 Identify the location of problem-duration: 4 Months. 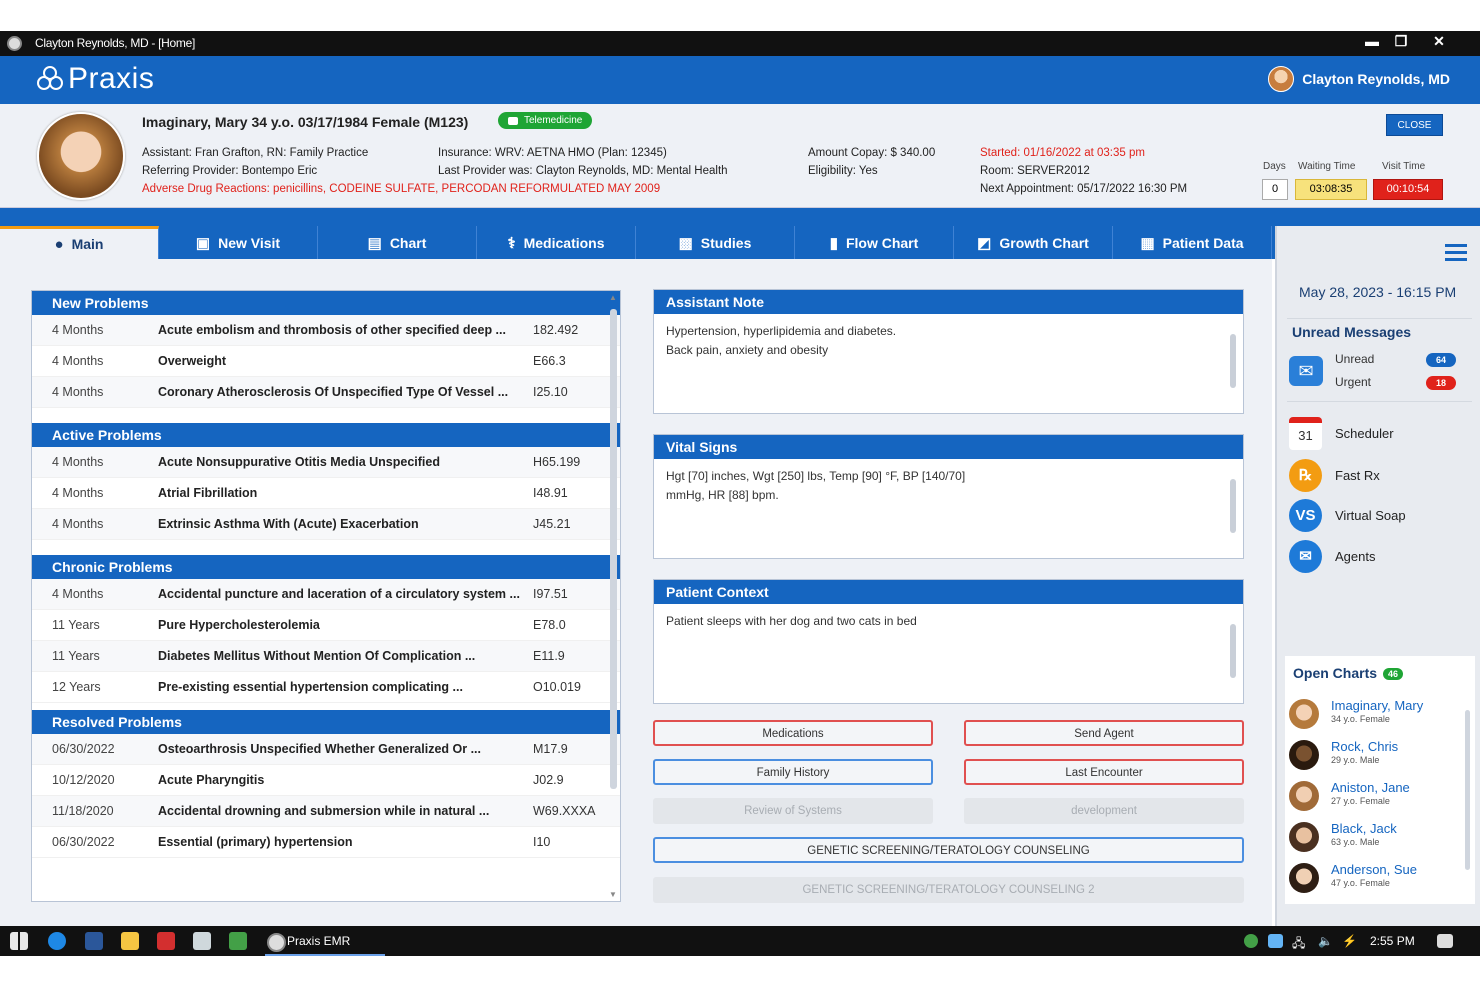
(78, 392).